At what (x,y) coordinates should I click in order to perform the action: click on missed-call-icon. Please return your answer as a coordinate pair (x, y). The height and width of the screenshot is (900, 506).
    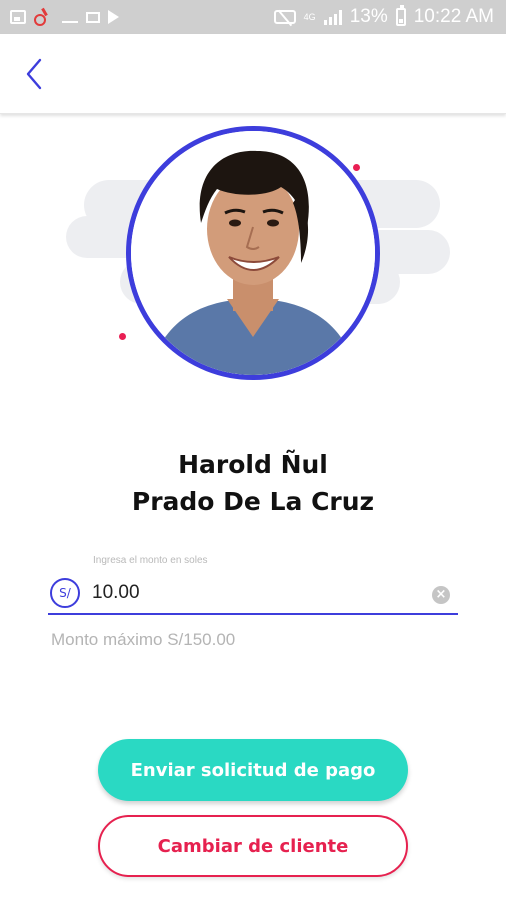
    Looking at the image, I should click on (70, 17).